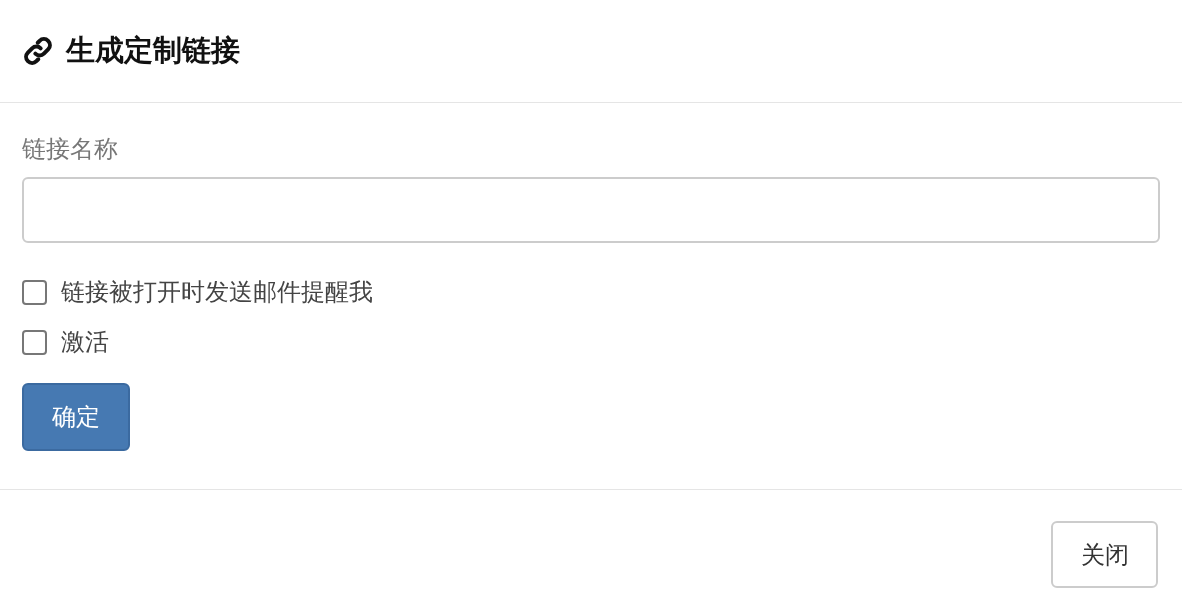 The image size is (1182, 614). I want to click on link-icon, so click(38, 51).